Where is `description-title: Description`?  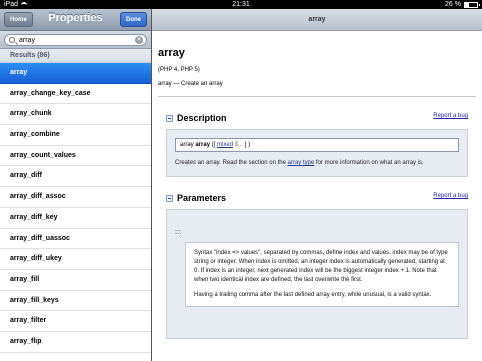 description-title: Description is located at coordinates (202, 118).